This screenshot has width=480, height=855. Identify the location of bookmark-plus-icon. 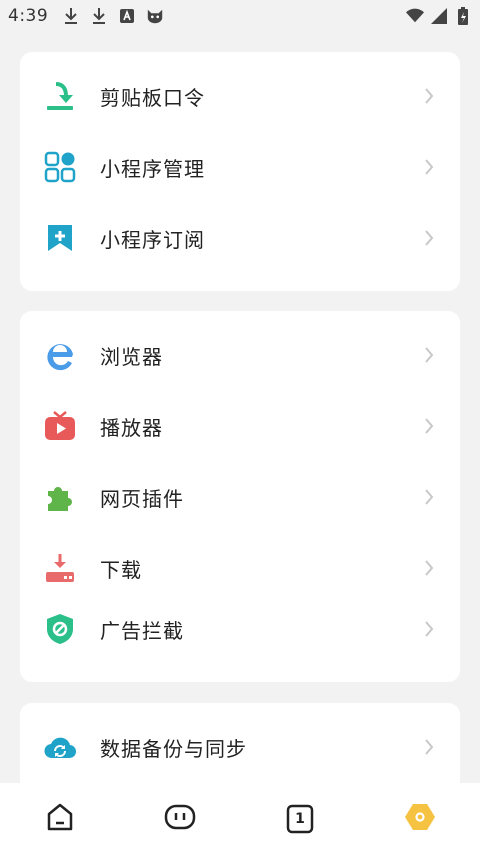
(60, 238).